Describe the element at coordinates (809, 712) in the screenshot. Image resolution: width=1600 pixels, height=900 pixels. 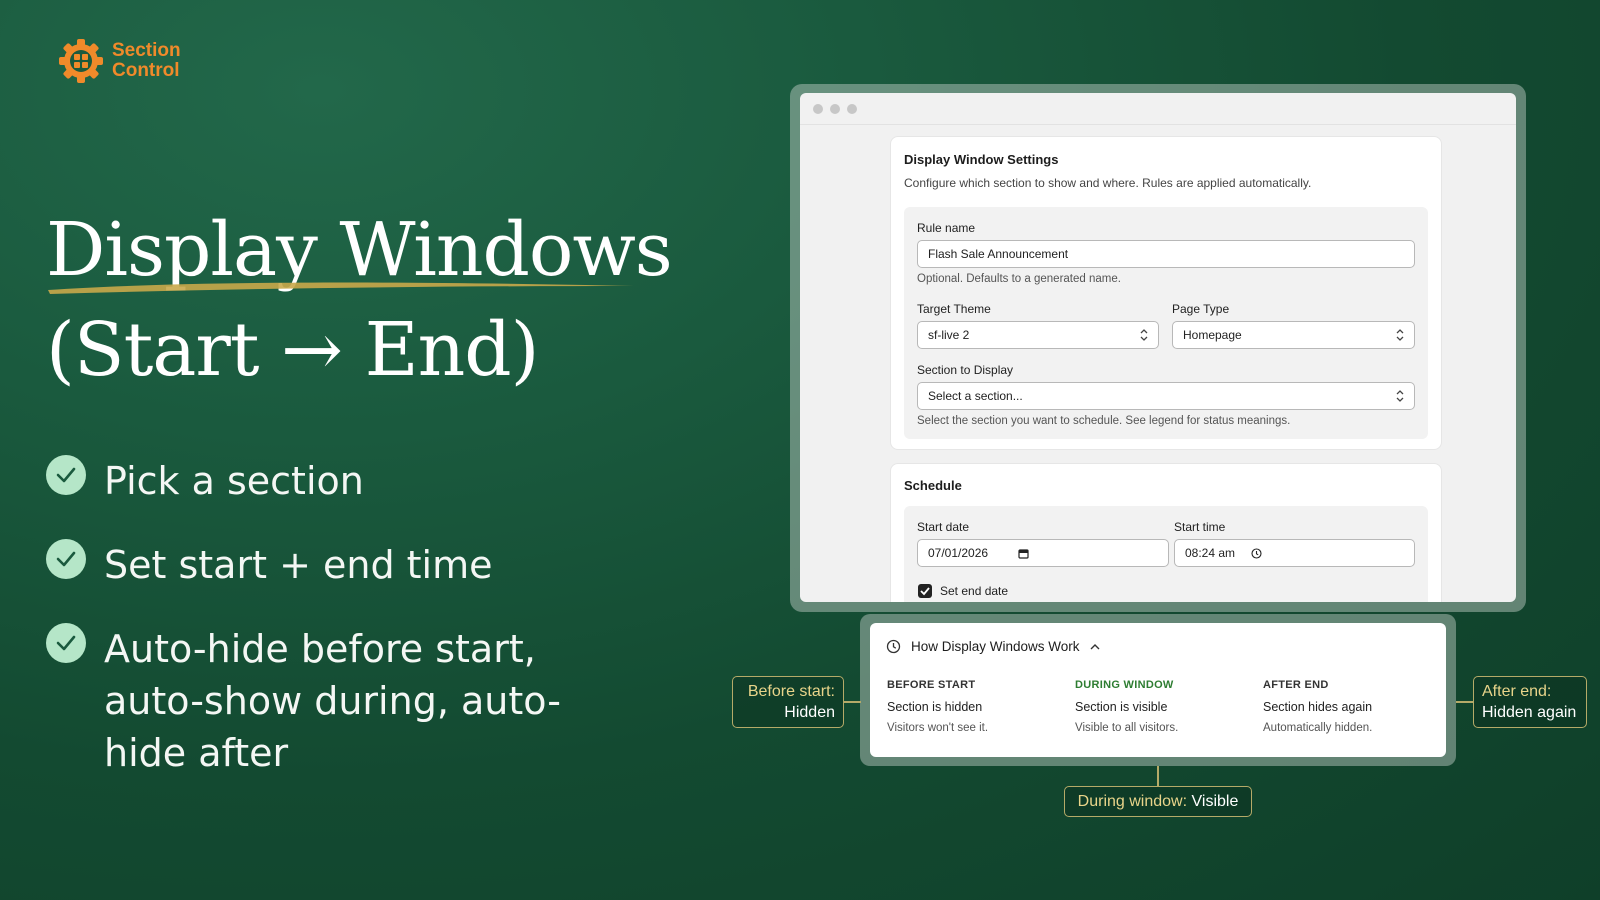
I see `callout-value: Hidden` at that location.